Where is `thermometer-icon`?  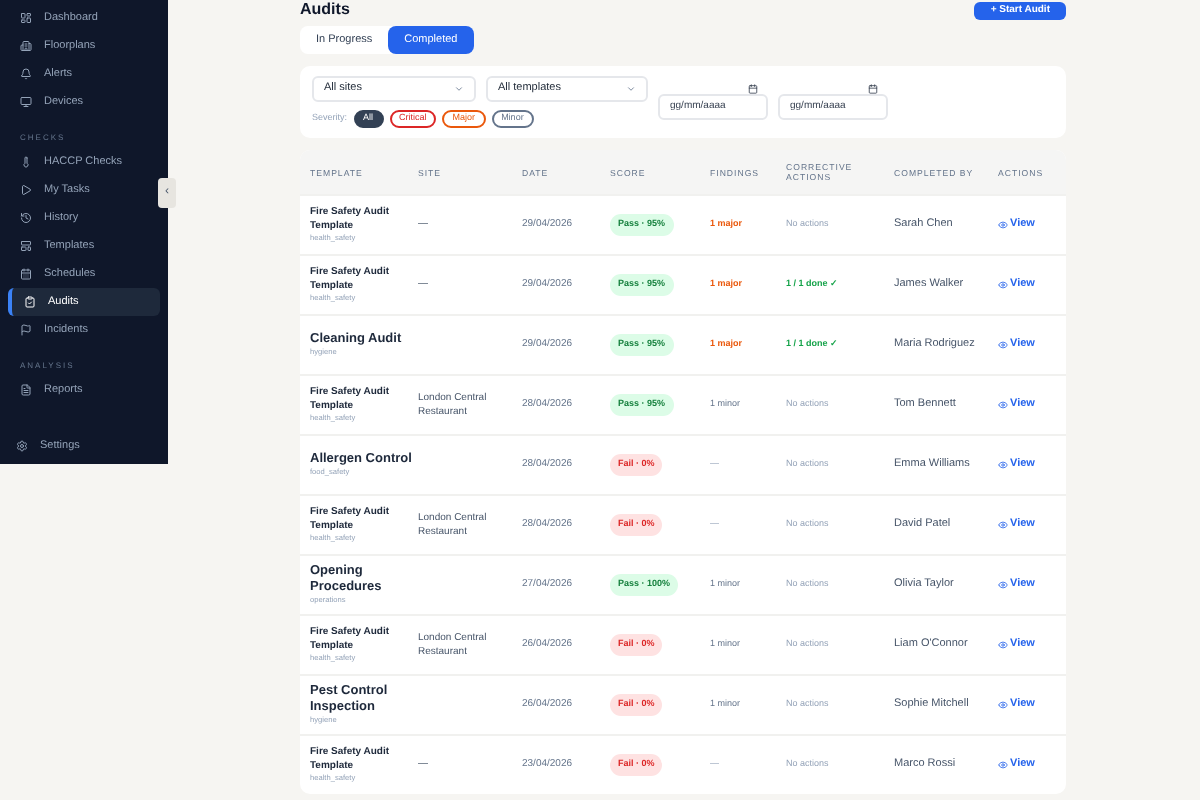 thermometer-icon is located at coordinates (26, 162).